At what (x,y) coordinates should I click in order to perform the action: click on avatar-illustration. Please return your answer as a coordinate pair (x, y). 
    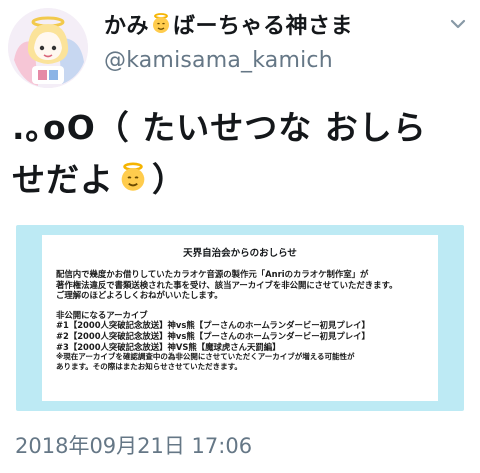
    Looking at the image, I should click on (48, 48).